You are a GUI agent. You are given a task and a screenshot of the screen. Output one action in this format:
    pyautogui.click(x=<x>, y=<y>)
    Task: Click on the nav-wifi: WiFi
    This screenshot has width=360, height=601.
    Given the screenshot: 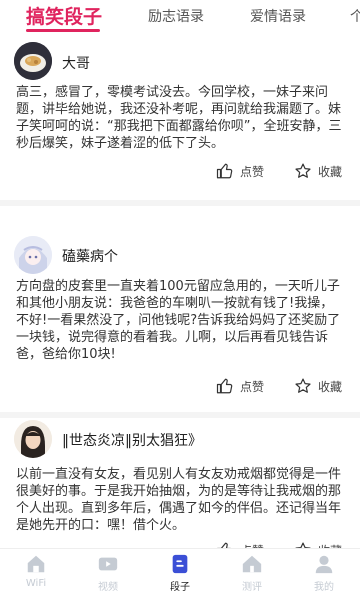 What is the action you would take?
    pyautogui.click(x=36, y=571)
    